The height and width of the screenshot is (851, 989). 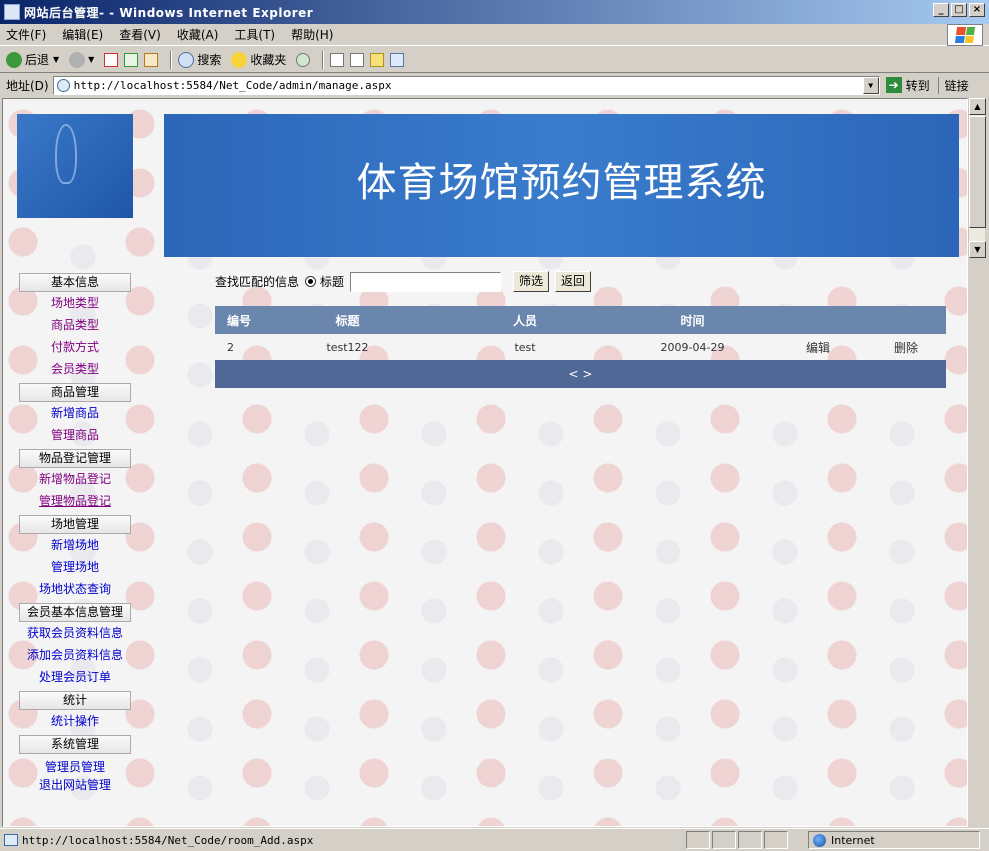 What do you see at coordinates (37, 60) in the screenshot?
I see `back-label: 后退` at bounding box center [37, 60].